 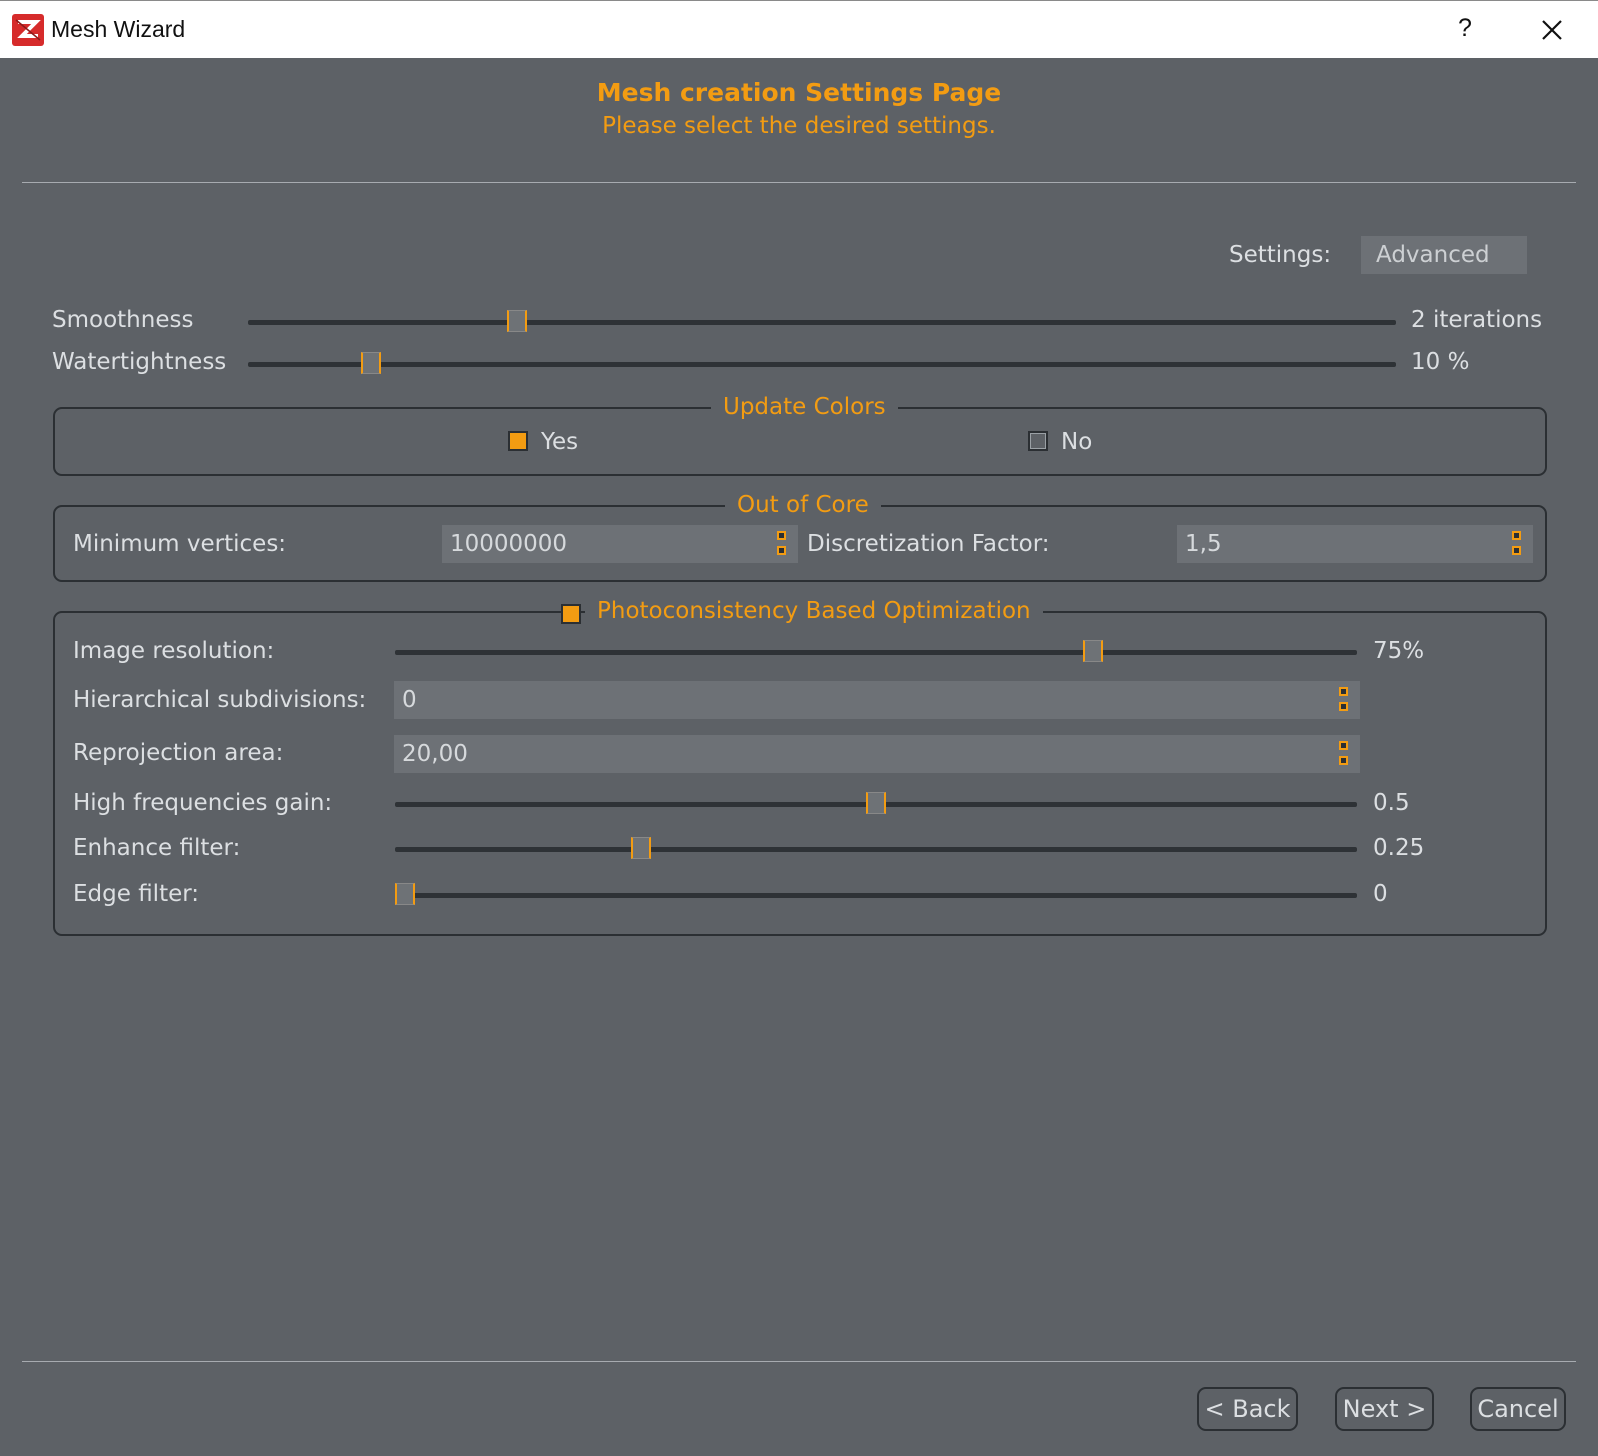 What do you see at coordinates (435, 754) in the screenshot?
I see `reprojection-value: 20,00` at bounding box center [435, 754].